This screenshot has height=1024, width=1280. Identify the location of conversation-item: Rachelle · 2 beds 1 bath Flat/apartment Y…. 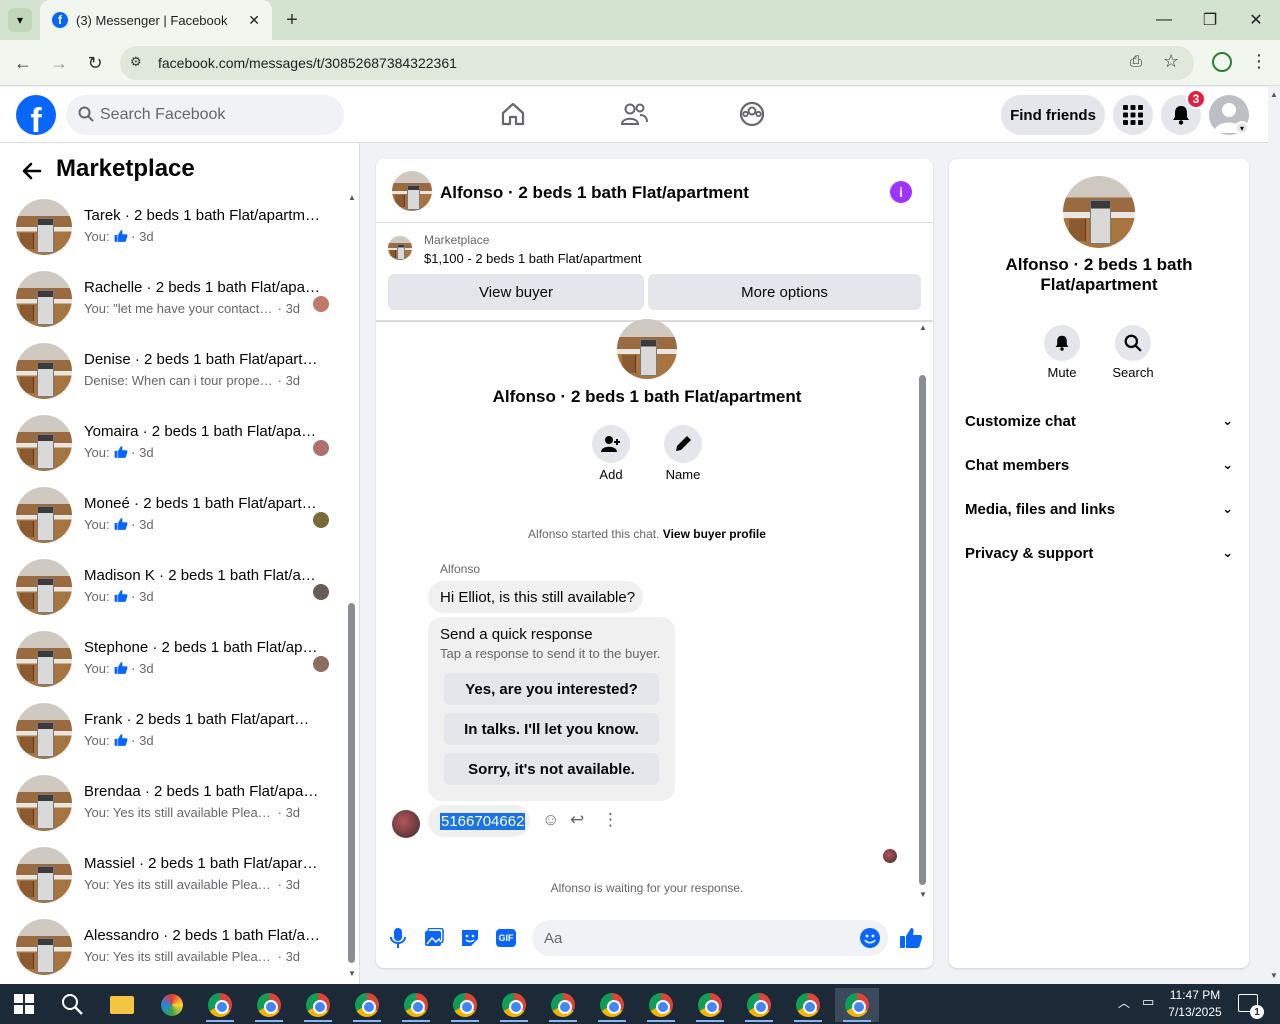
(176, 301).